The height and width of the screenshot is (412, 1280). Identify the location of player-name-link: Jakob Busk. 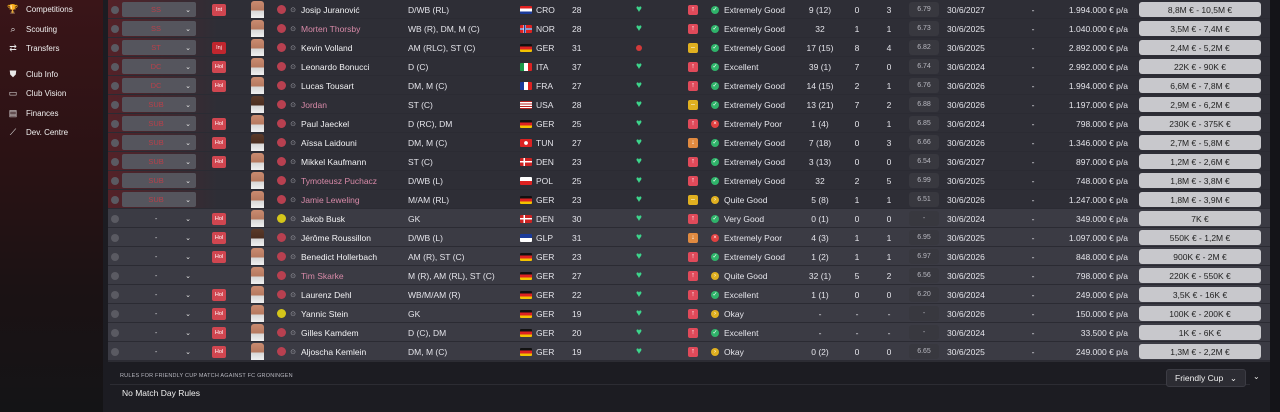
(351, 218).